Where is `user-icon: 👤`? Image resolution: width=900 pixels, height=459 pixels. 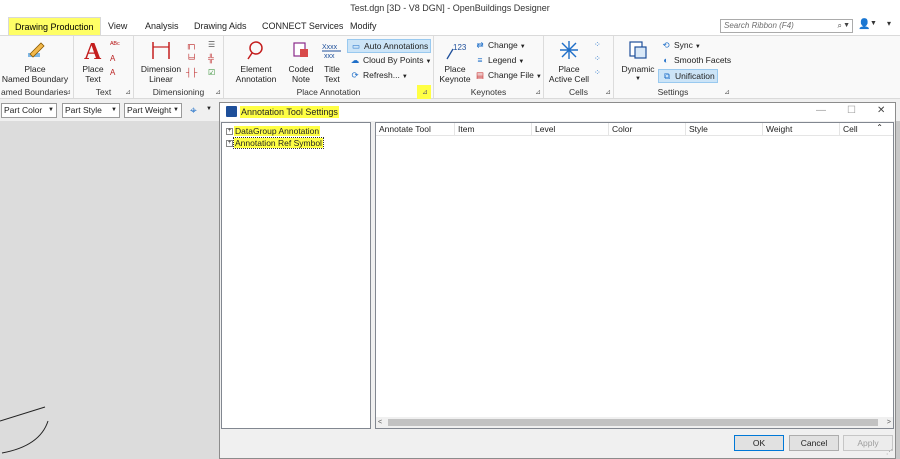 user-icon: 👤 is located at coordinates (864, 24).